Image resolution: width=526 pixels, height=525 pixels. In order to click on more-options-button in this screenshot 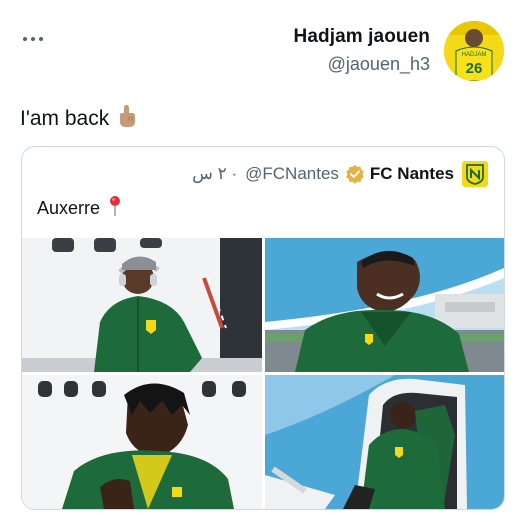, I will do `click(33, 39)`.